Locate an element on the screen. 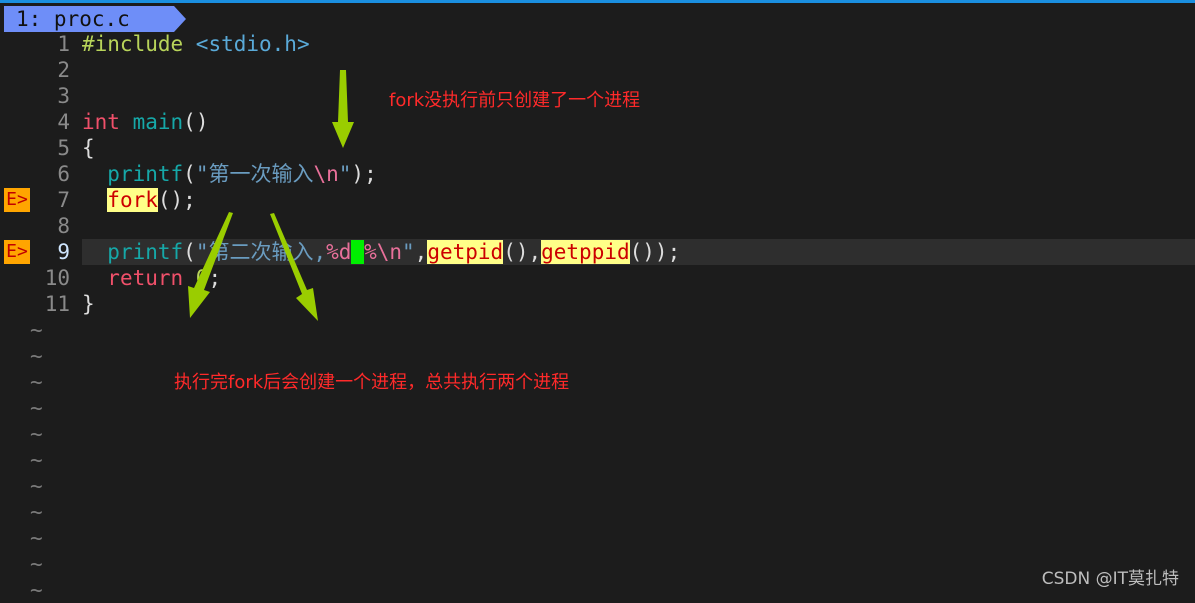  arrow-left-branch-icon is located at coordinates (210, 265).